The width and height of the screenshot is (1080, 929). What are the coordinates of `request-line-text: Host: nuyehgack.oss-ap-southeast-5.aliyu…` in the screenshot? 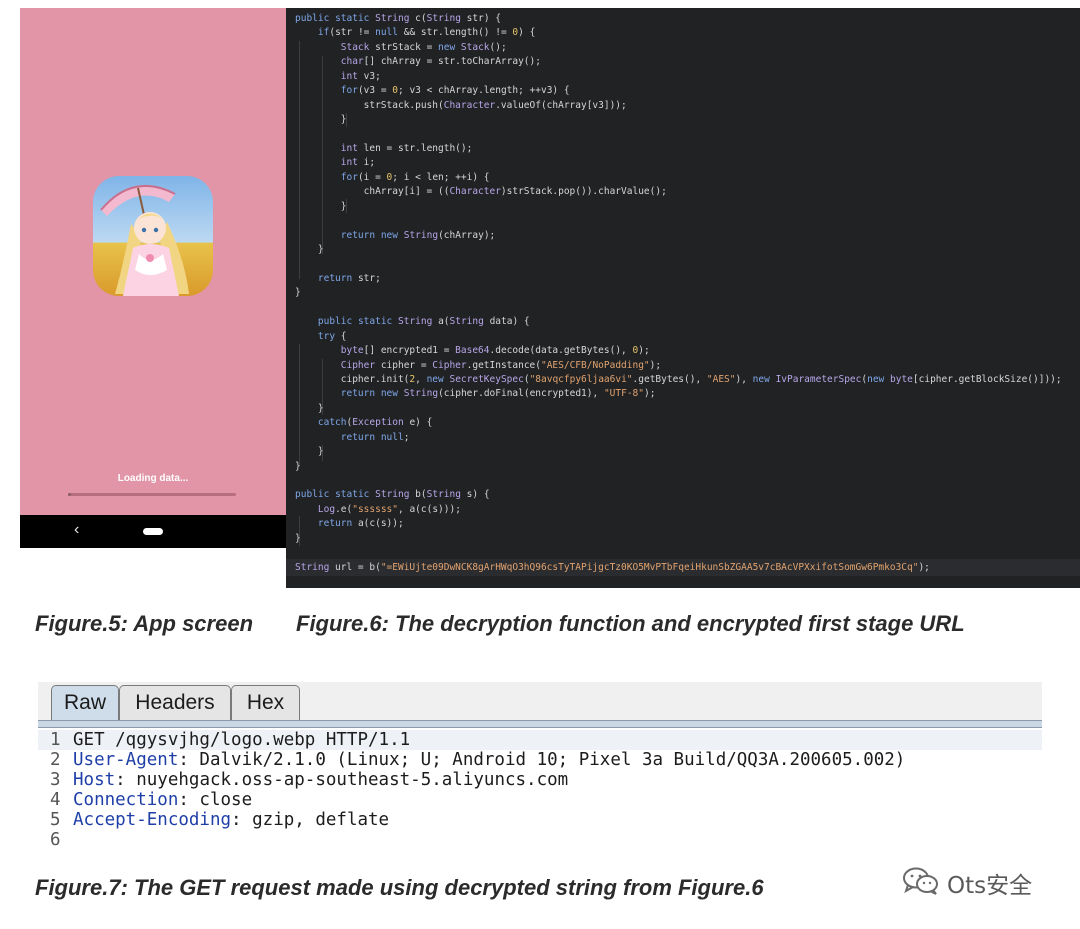 It's located at (321, 780).